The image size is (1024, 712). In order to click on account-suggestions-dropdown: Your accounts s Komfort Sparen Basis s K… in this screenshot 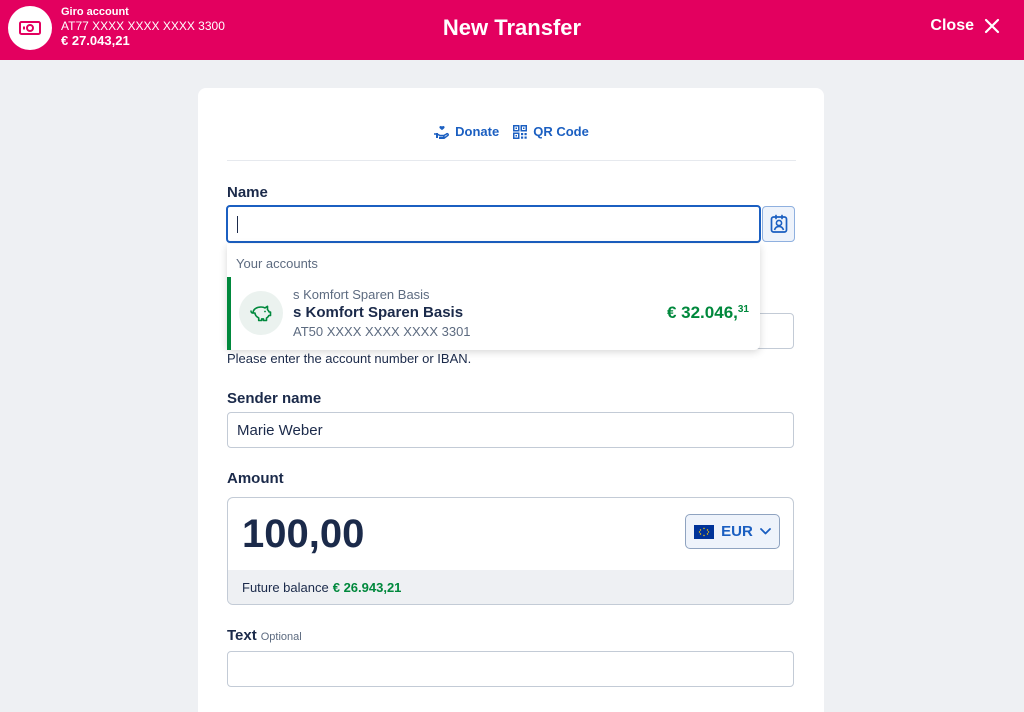, I will do `click(493, 297)`.